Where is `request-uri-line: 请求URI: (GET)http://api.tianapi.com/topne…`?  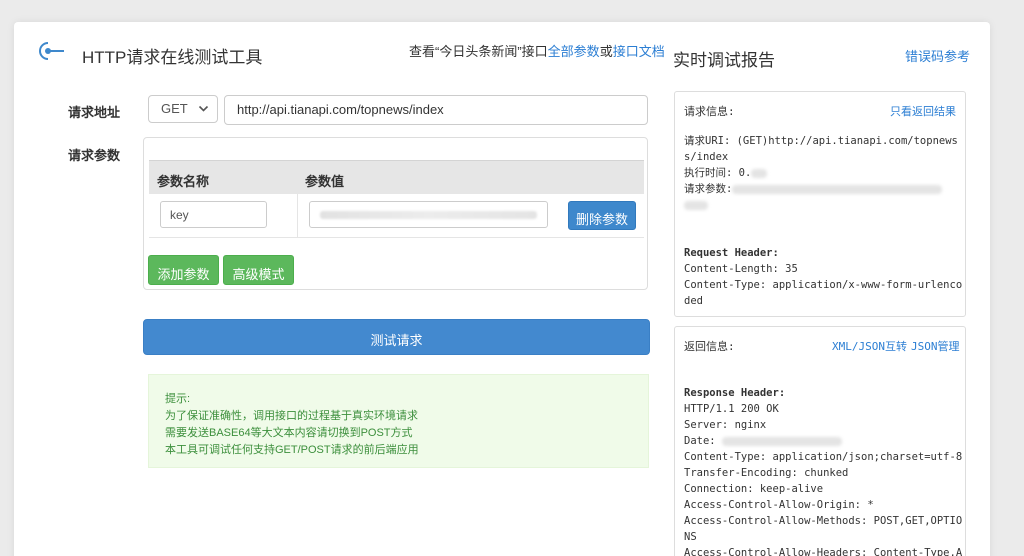 request-uri-line: 请求URI: (GET)http://api.tianapi.com/topne… is located at coordinates (821, 141).